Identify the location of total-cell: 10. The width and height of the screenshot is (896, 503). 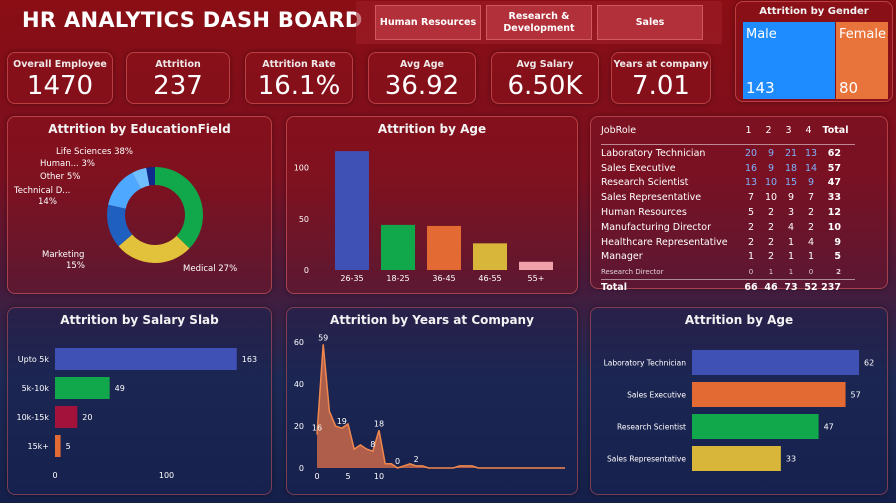
(834, 227).